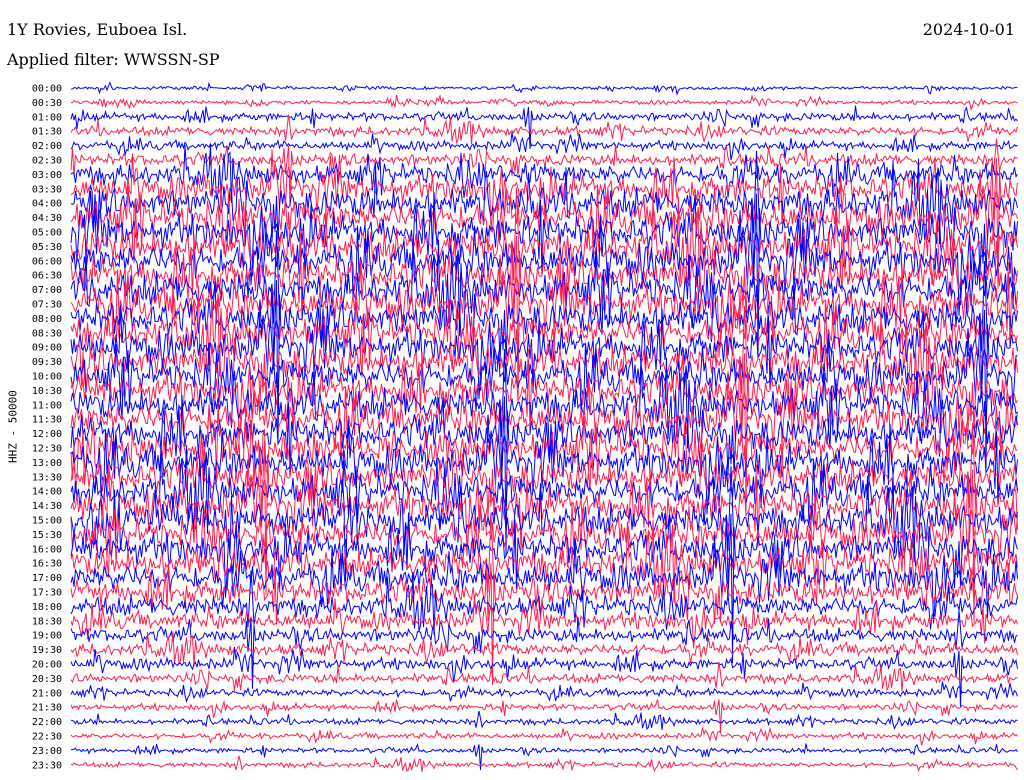 Image resolution: width=1024 pixels, height=780 pixels. What do you see at coordinates (113, 59) in the screenshot?
I see `filter-label: Applied filter: WWSSN-SP` at bounding box center [113, 59].